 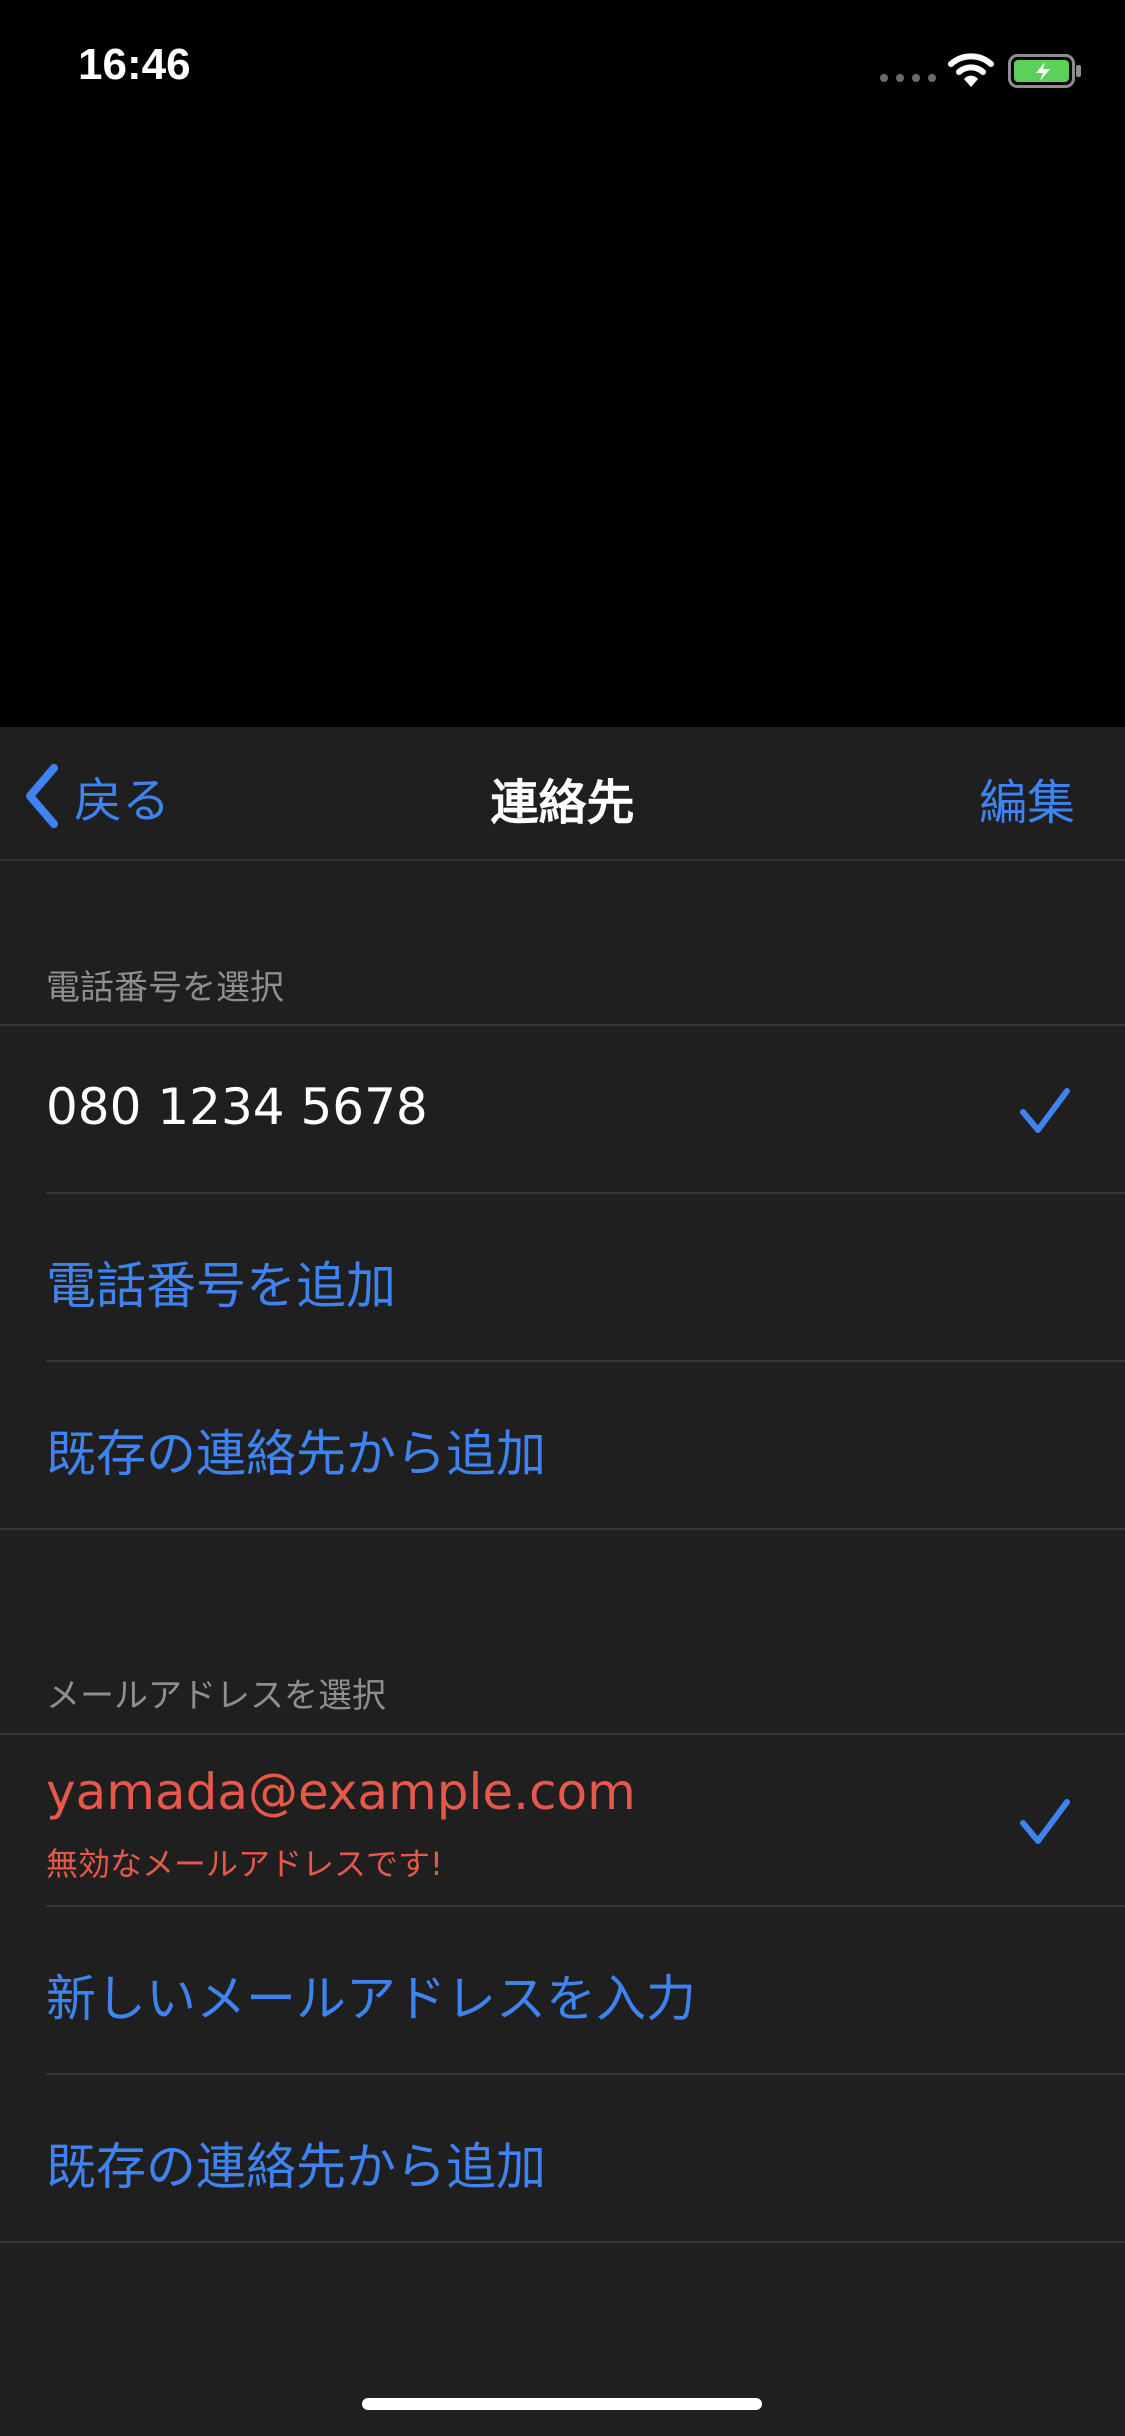 I want to click on phone-number: 080 1234 5678, so click(x=237, y=1107).